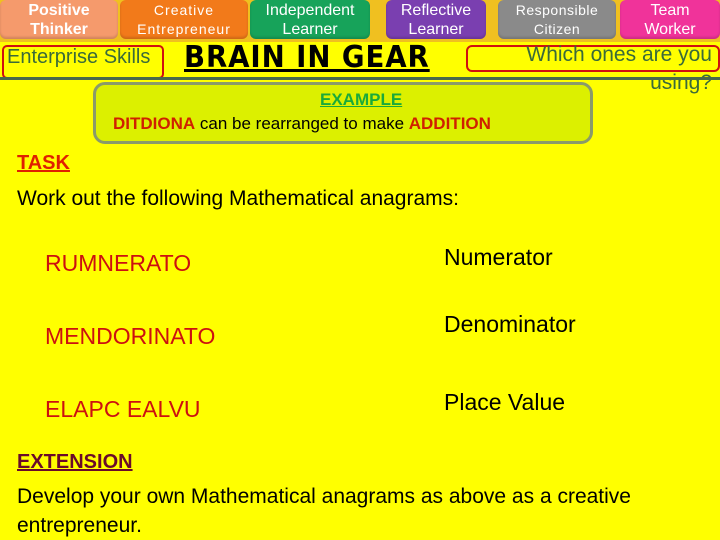  I want to click on skill-tab-label-line1: Responsible, so click(557, 9).